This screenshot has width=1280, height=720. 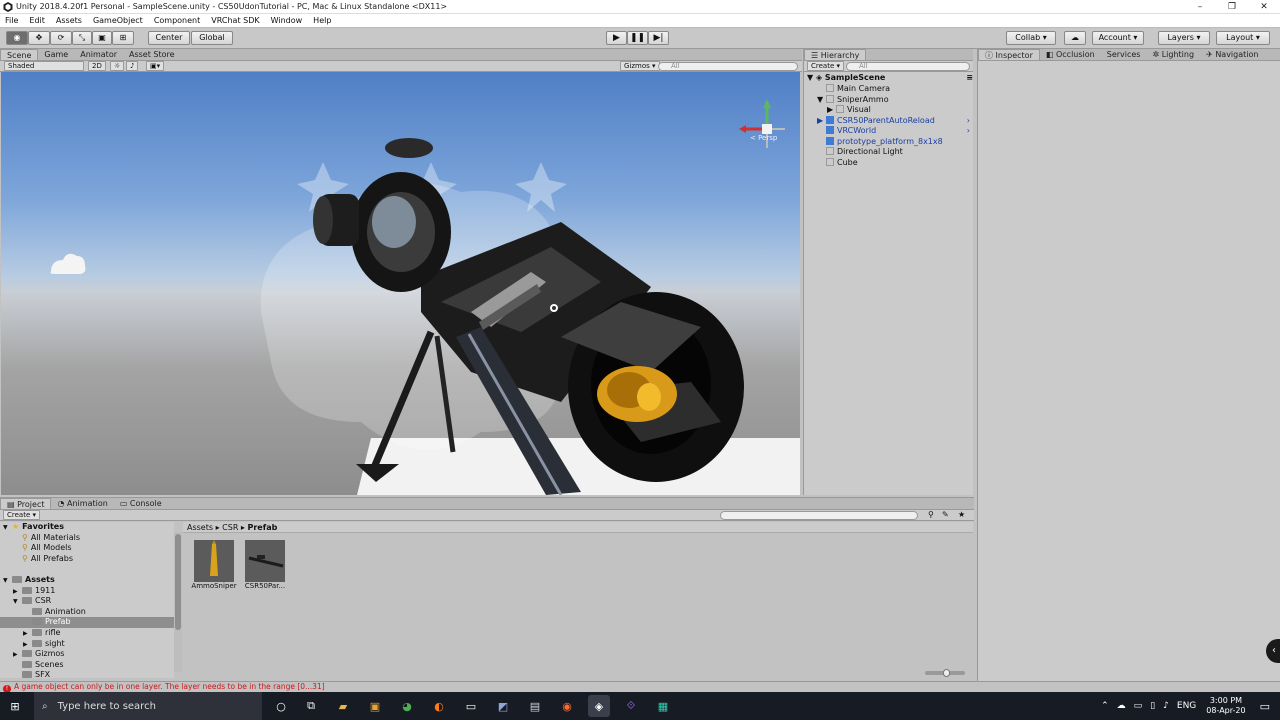 I want to click on tree-item: Animation, so click(x=87, y=612).